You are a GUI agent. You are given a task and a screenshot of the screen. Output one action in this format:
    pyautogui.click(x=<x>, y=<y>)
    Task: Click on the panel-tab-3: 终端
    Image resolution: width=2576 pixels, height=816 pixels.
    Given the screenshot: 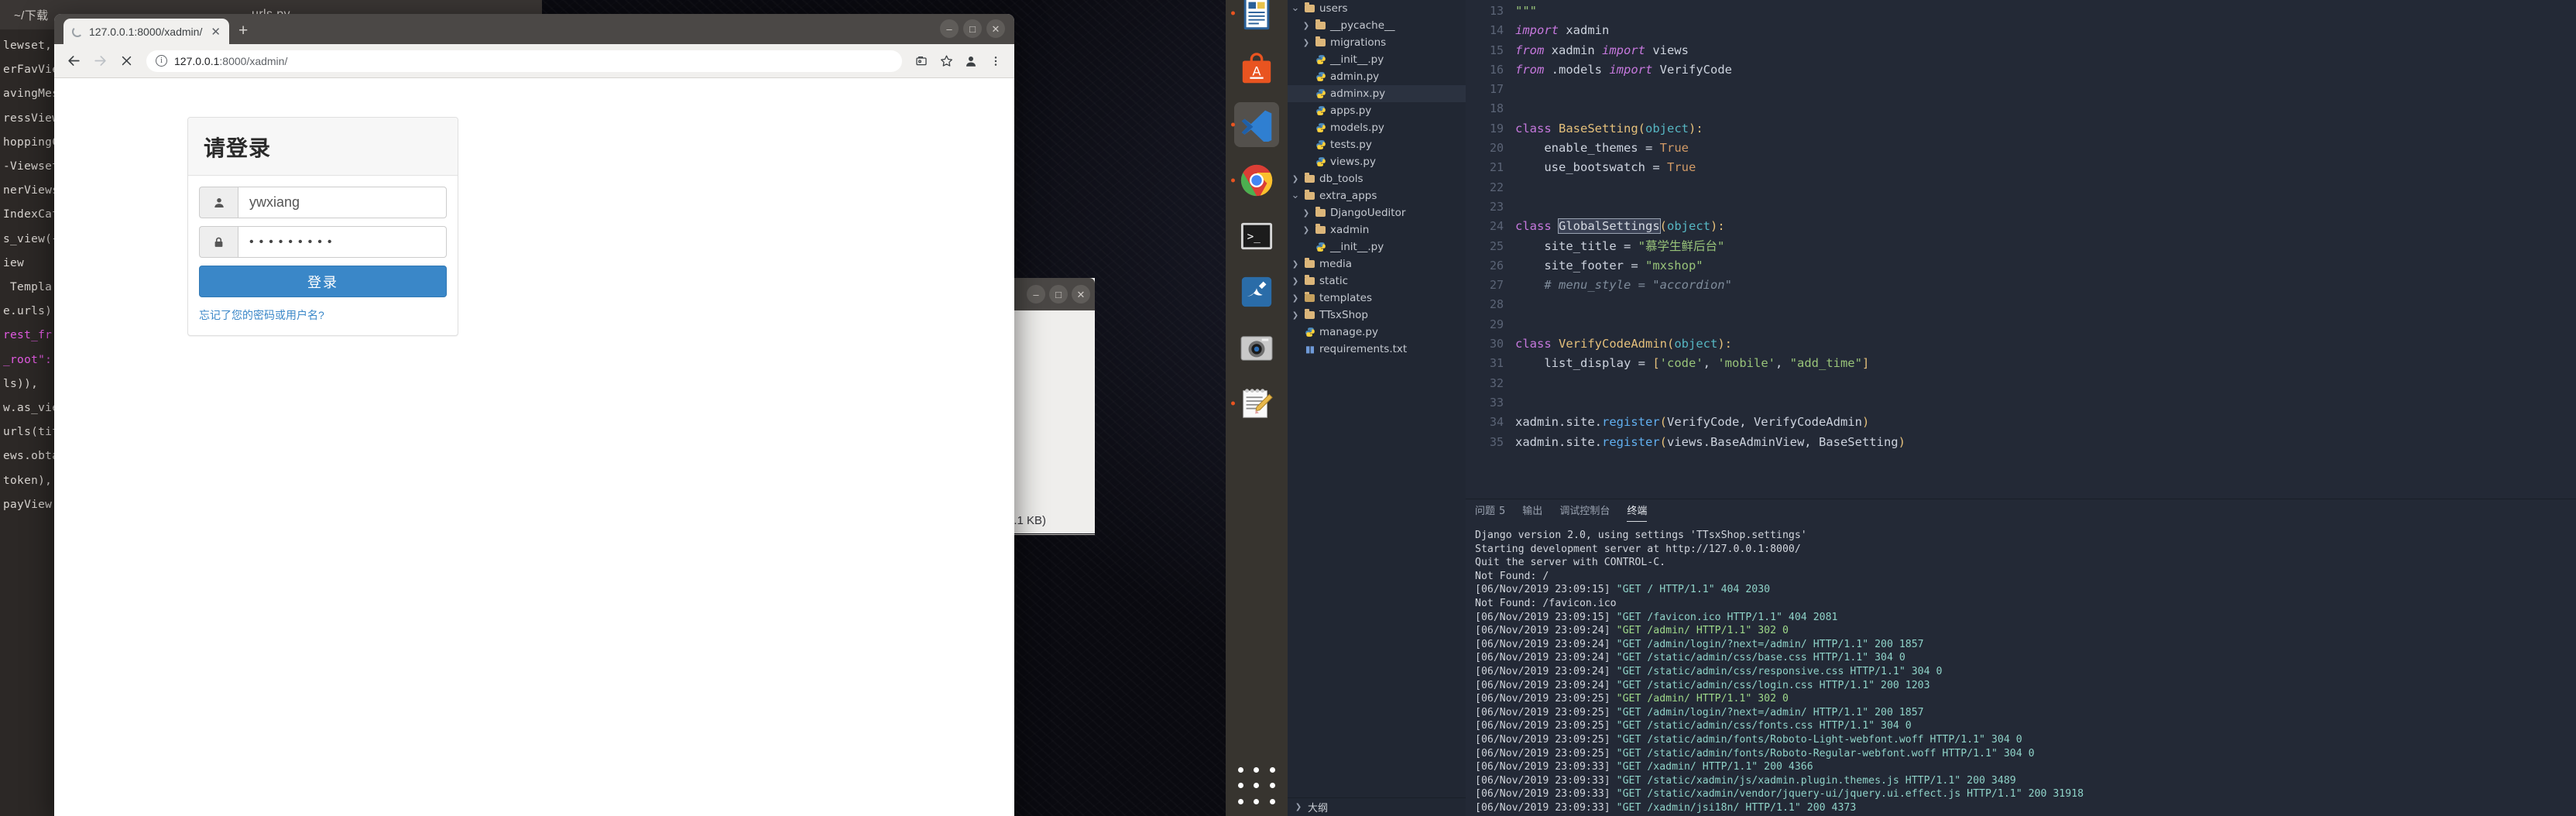 What is the action you would take?
    pyautogui.click(x=1637, y=512)
    